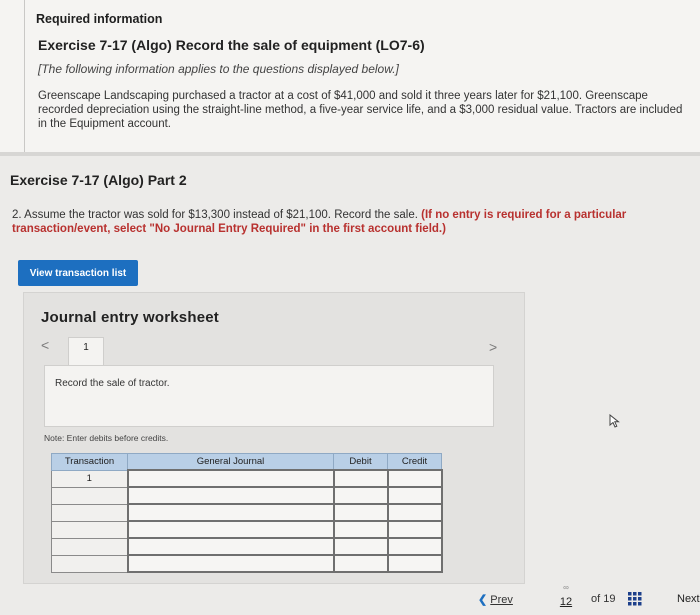 This screenshot has width=700, height=615. What do you see at coordinates (89, 478) in the screenshot?
I see `transaction-cell: 1` at bounding box center [89, 478].